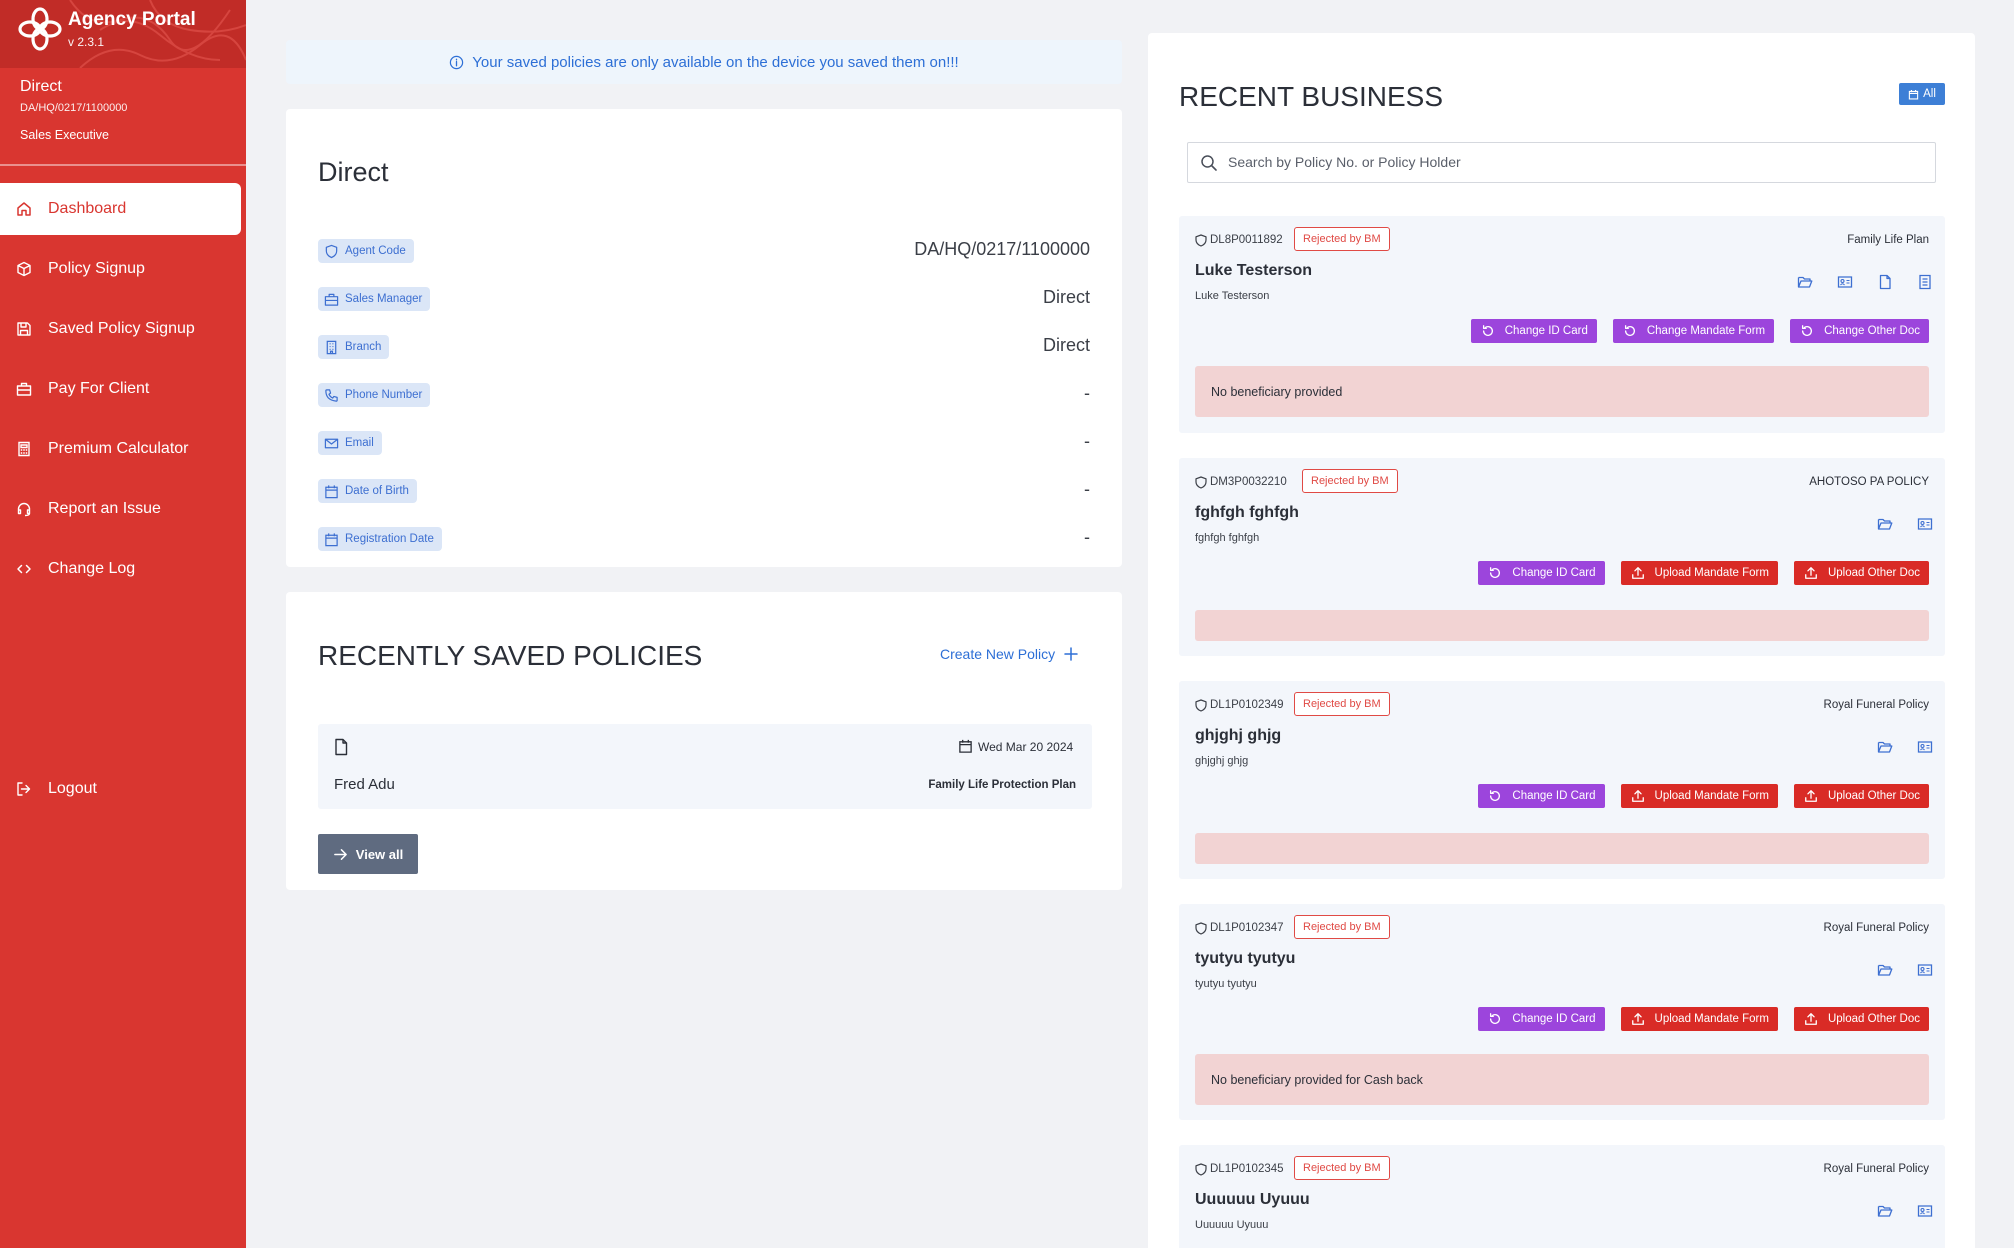 The image size is (2014, 1248). What do you see at coordinates (24, 449) in the screenshot?
I see `calculator-icon` at bounding box center [24, 449].